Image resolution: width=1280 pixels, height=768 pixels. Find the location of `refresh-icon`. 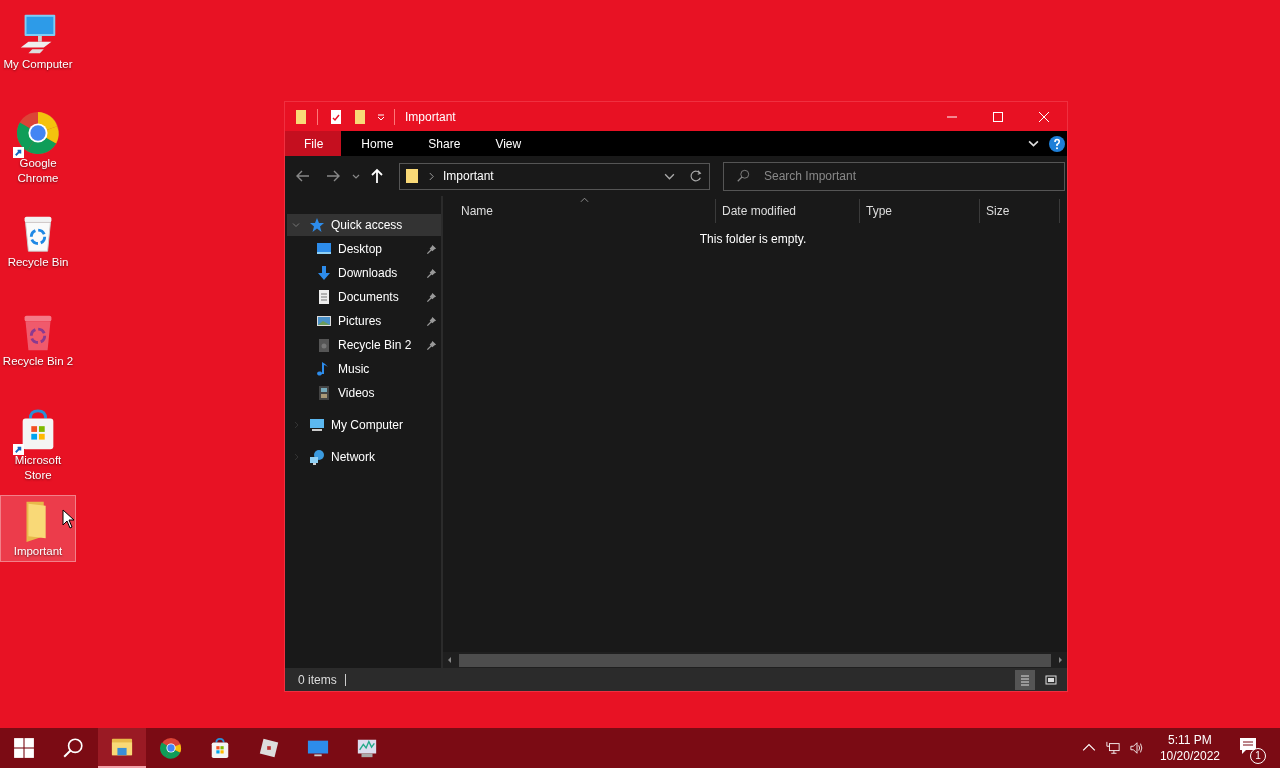

refresh-icon is located at coordinates (696, 176).